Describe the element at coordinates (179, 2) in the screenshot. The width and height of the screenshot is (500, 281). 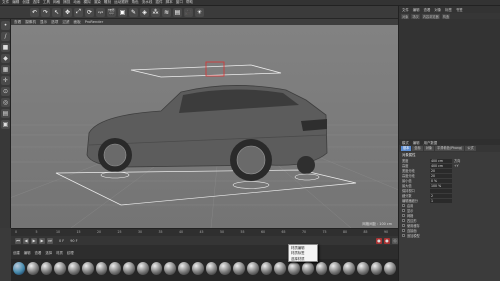
I see `menu-item-16: 窗口` at that location.